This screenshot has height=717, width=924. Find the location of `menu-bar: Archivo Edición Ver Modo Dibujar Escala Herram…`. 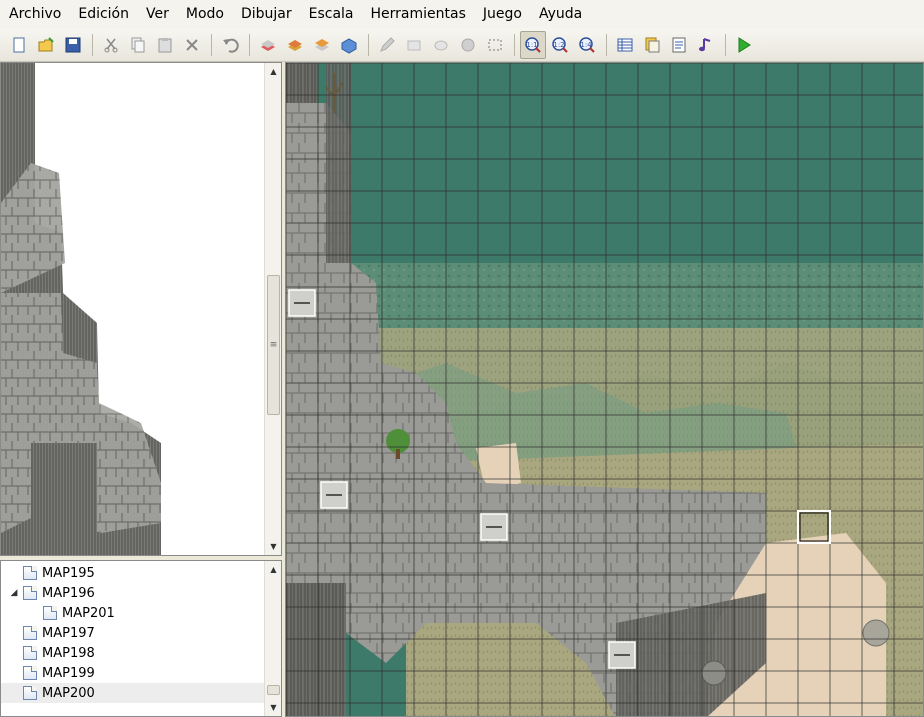

menu-bar: Archivo Edición Ver Modo Dibujar Escala Herram… is located at coordinates (462, 14).